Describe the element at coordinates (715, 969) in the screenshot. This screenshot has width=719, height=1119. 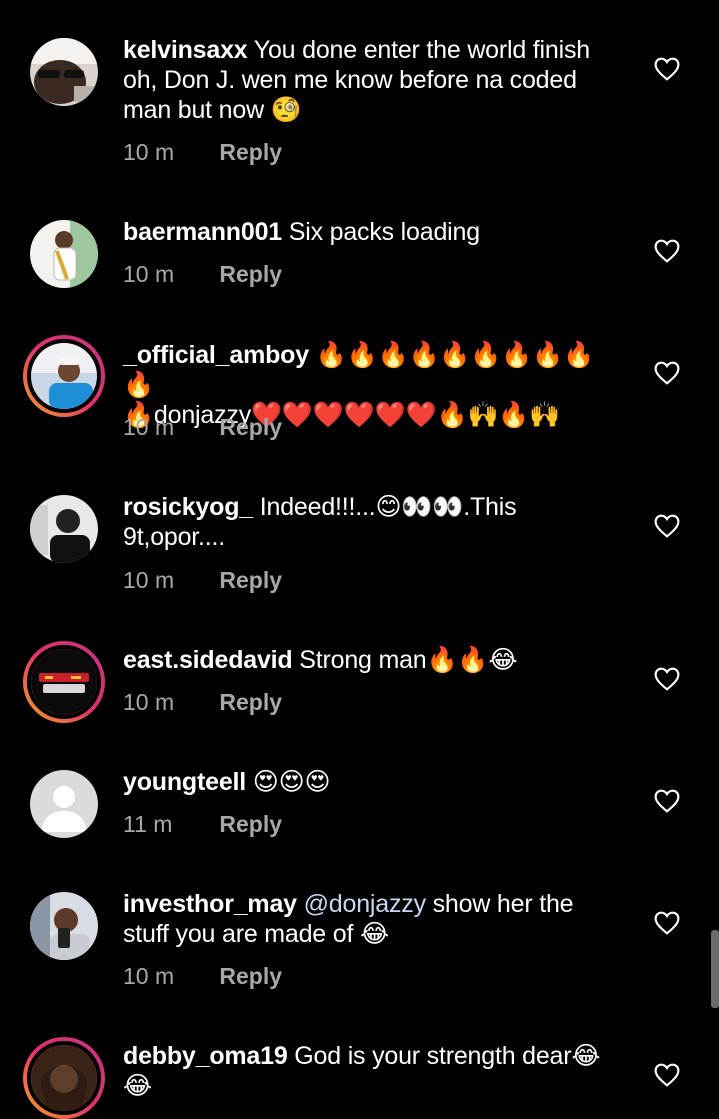
I see `scrollbar-thumb` at that location.